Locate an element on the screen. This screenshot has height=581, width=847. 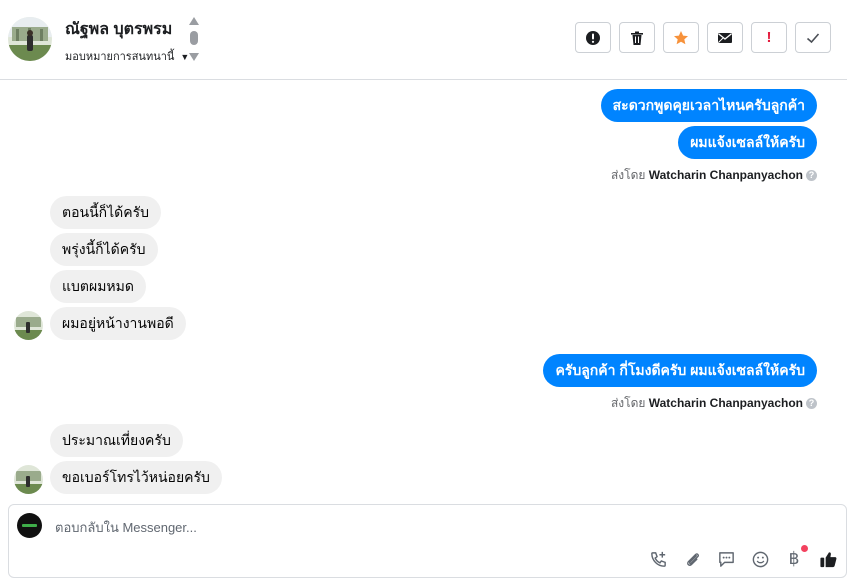
star-icon is located at coordinates (681, 37).